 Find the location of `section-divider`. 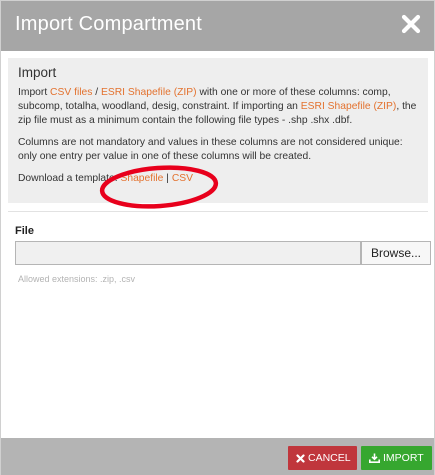

section-divider is located at coordinates (218, 211).